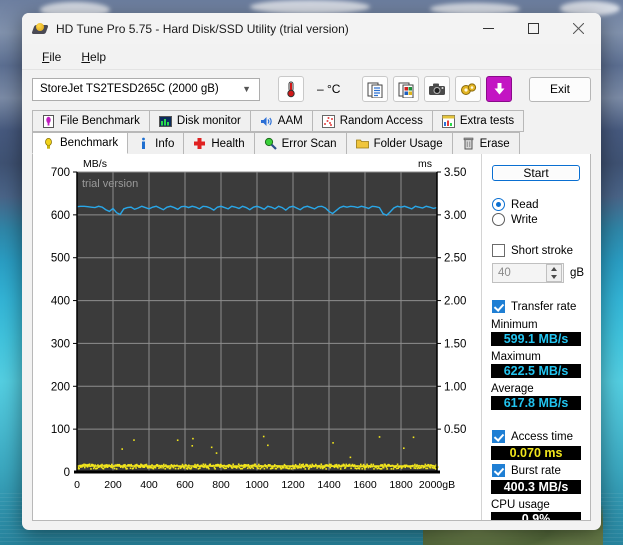 The width and height of the screenshot is (623, 545). Describe the element at coordinates (528, 273) in the screenshot. I see `short-stroke-stepper: 40` at that location.